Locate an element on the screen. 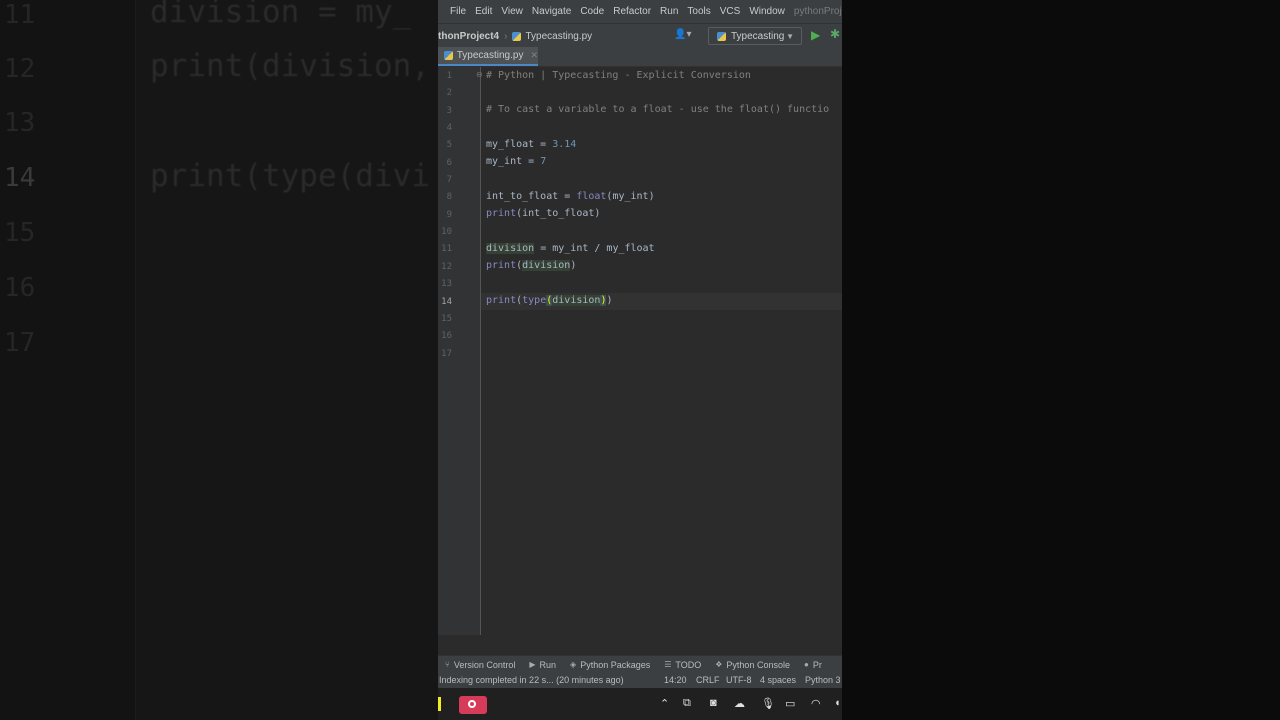 This screenshot has width=1280, height=720. indent-setting: 4 spaces is located at coordinates (778, 680).